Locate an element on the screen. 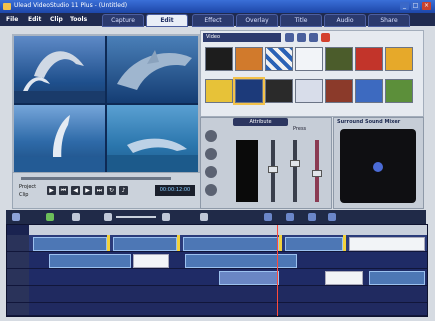 This screenshot has width=435, height=321. speaker-icon is located at coordinates (211, 172).